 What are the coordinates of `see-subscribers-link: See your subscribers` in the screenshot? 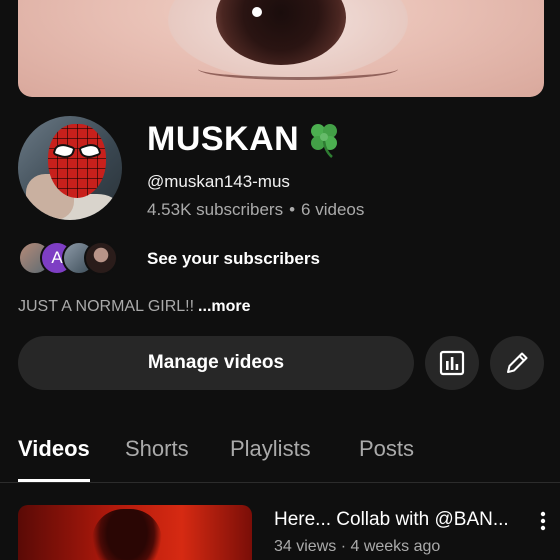 It's located at (233, 259).